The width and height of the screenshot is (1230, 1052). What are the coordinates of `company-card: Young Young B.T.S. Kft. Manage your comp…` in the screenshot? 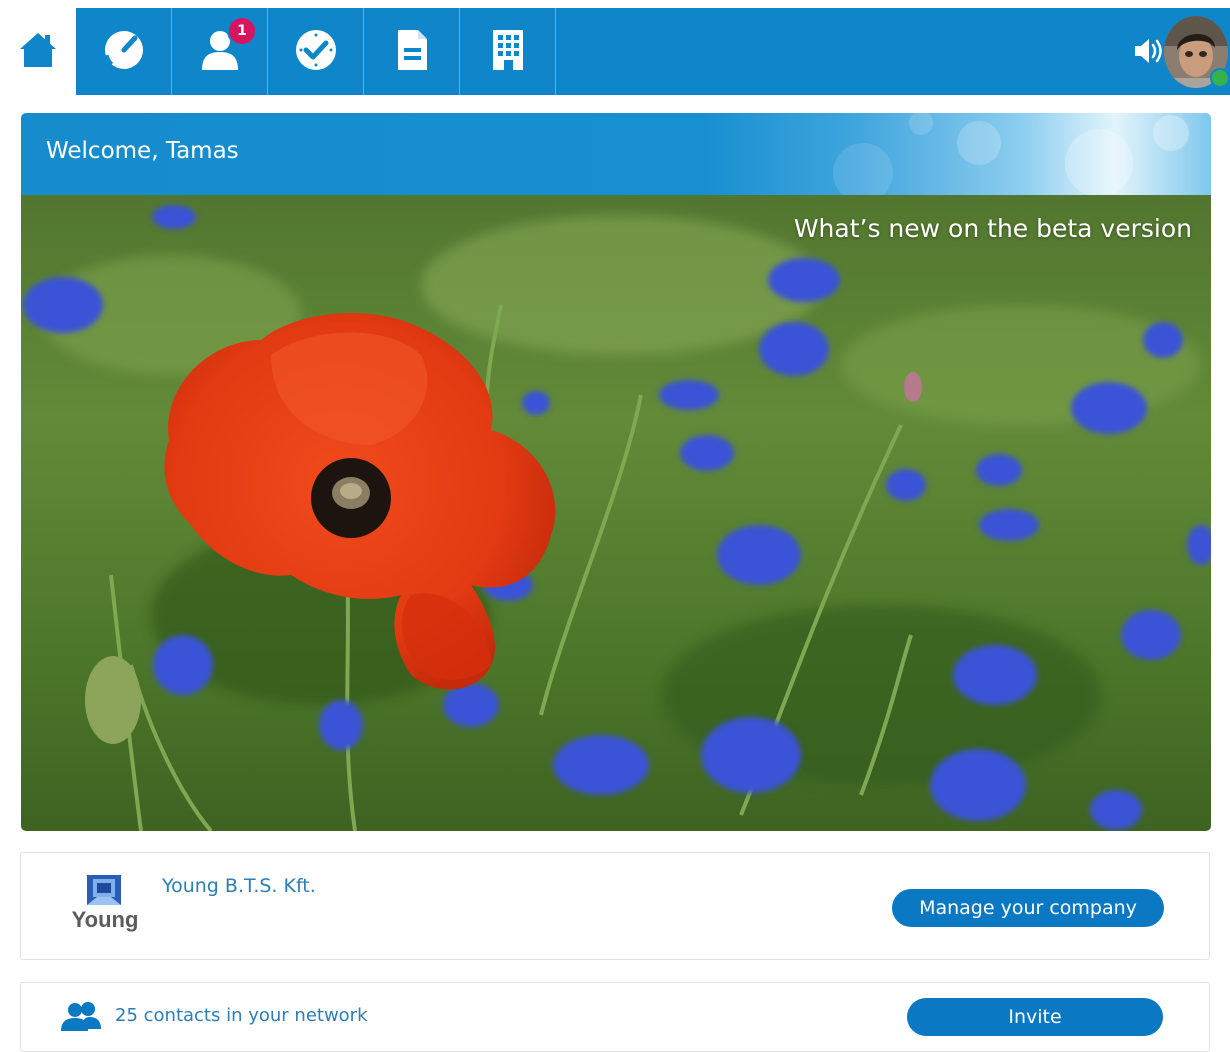 It's located at (615, 906).